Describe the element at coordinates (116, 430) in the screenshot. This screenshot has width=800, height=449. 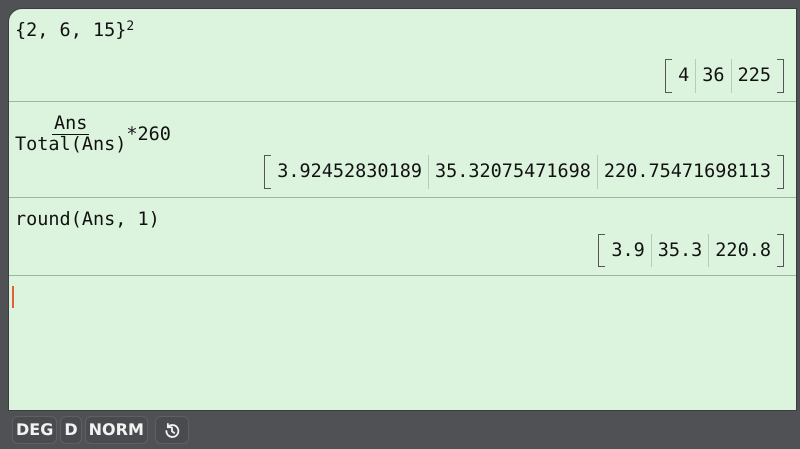
I see `mode-button: NORM` at that location.